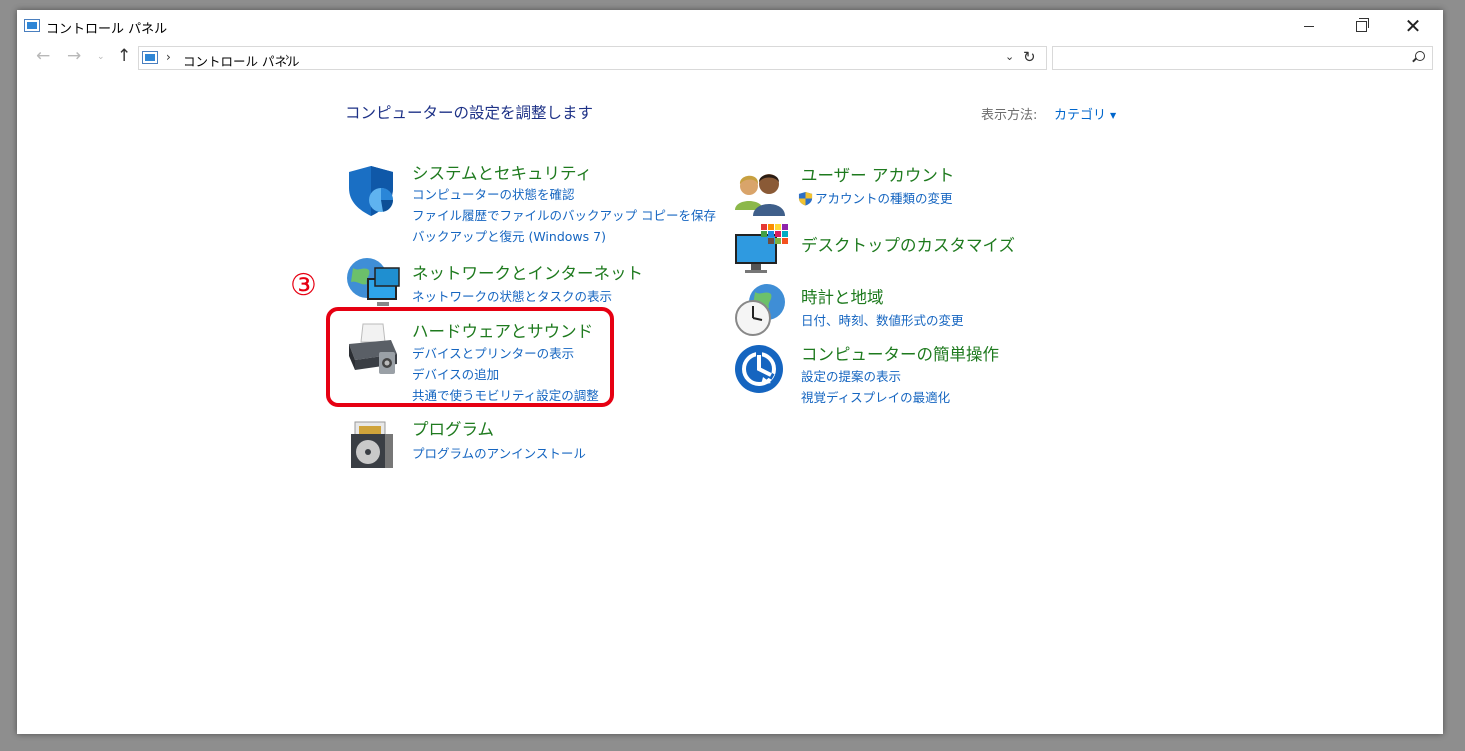 This screenshot has width=1465, height=751. I want to click on restore-icon, so click(1362, 24).